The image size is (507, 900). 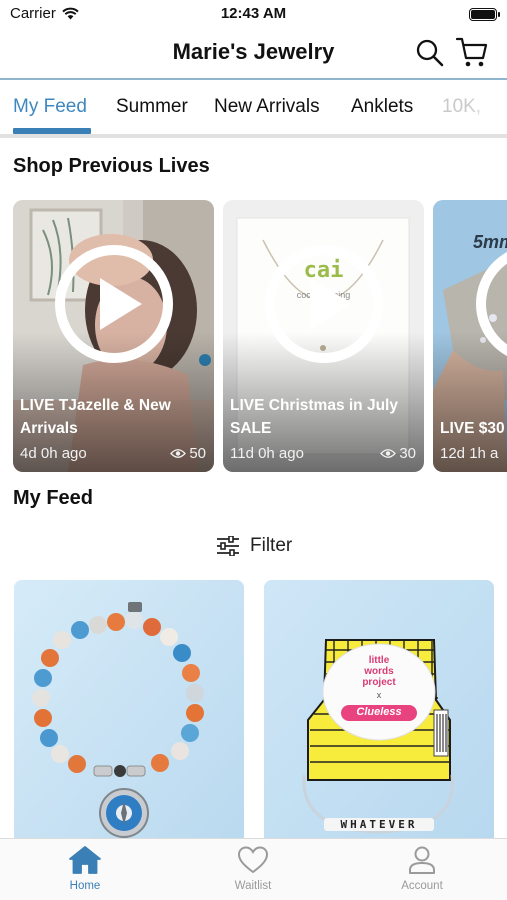 What do you see at coordinates (253, 53) in the screenshot?
I see `app-header: Marie's Jewelry` at bounding box center [253, 53].